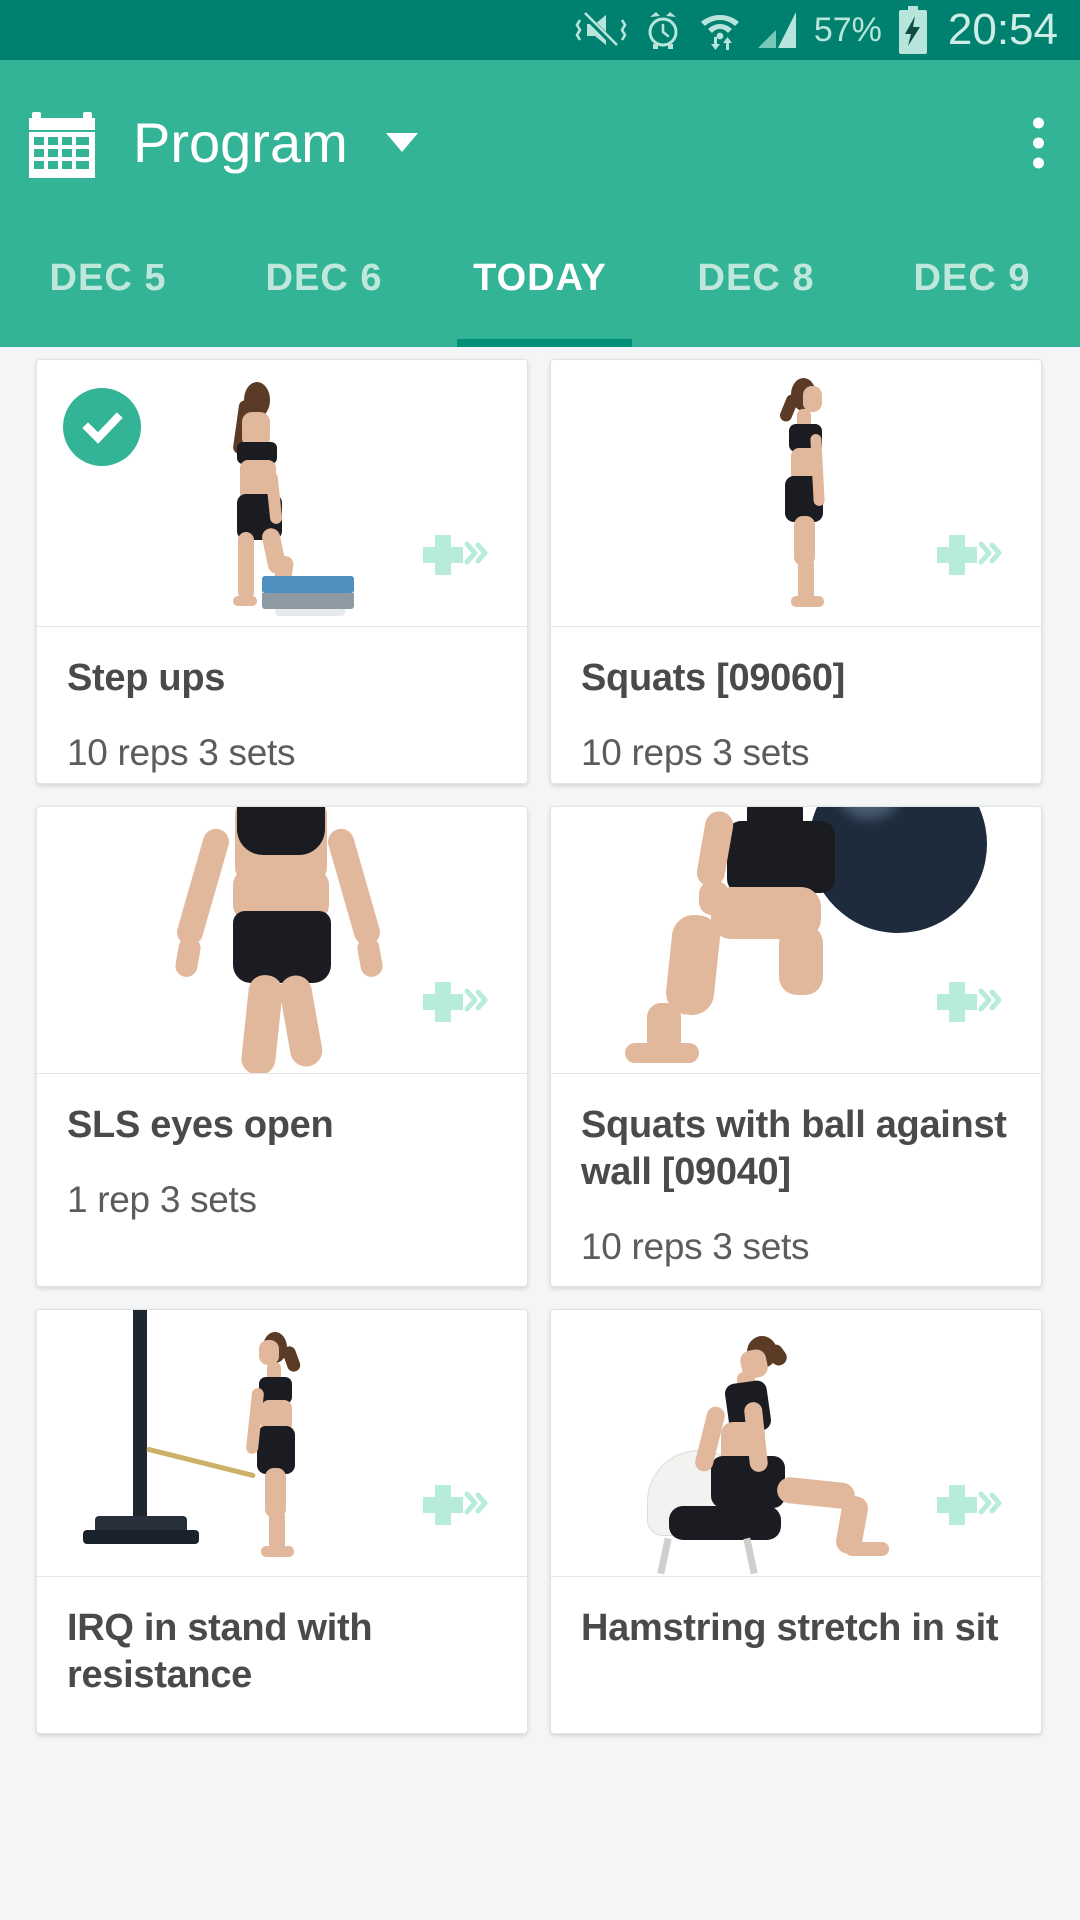 The width and height of the screenshot is (1080, 1920). I want to click on exercise-card: Squats [09060] 10 reps 3 sets, so click(796, 571).